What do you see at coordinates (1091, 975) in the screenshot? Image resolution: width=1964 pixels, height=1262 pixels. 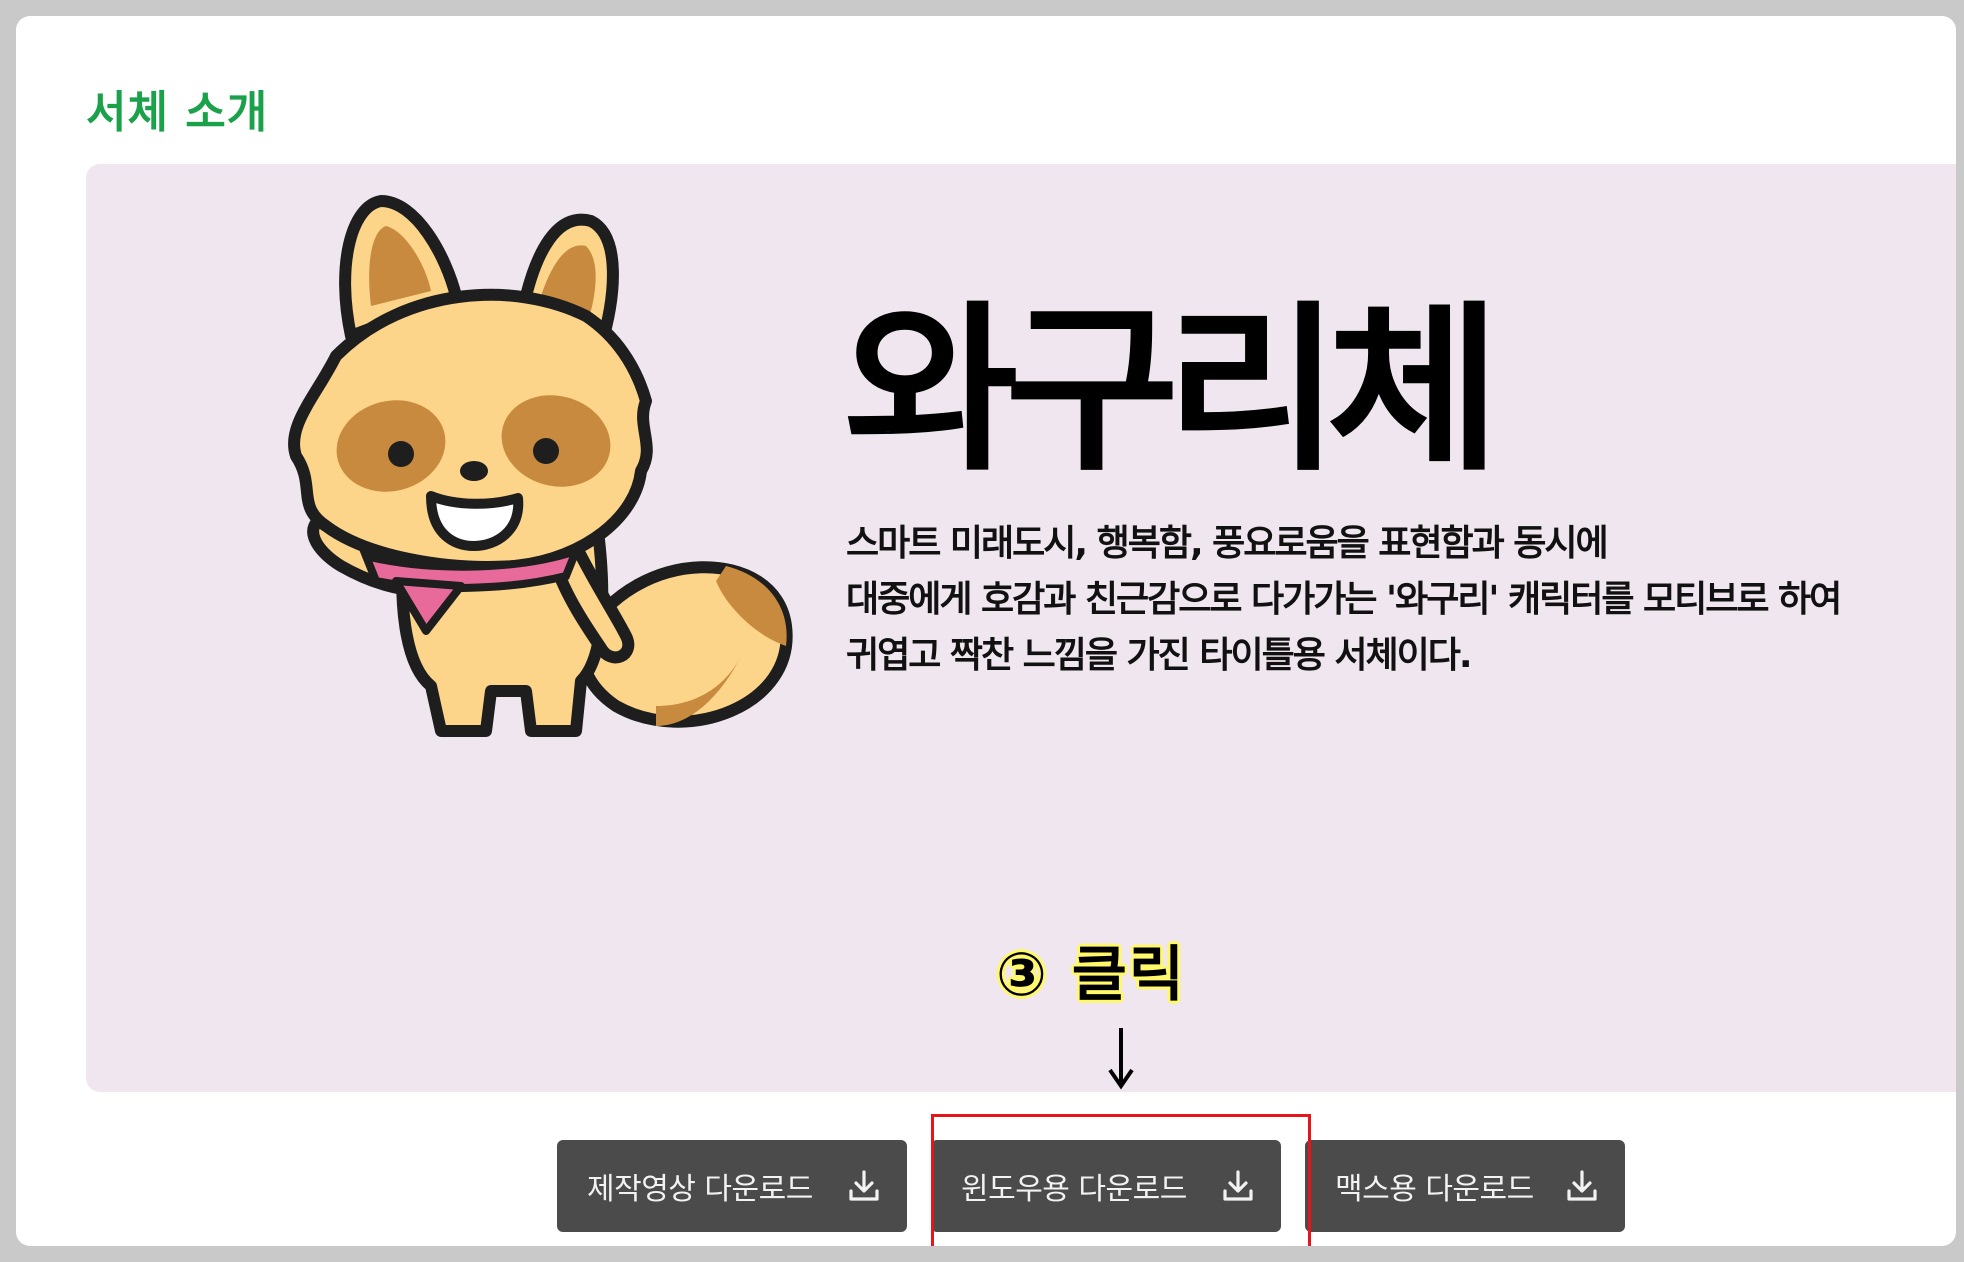 I see `click-annotation-label: ③ 클릭` at bounding box center [1091, 975].